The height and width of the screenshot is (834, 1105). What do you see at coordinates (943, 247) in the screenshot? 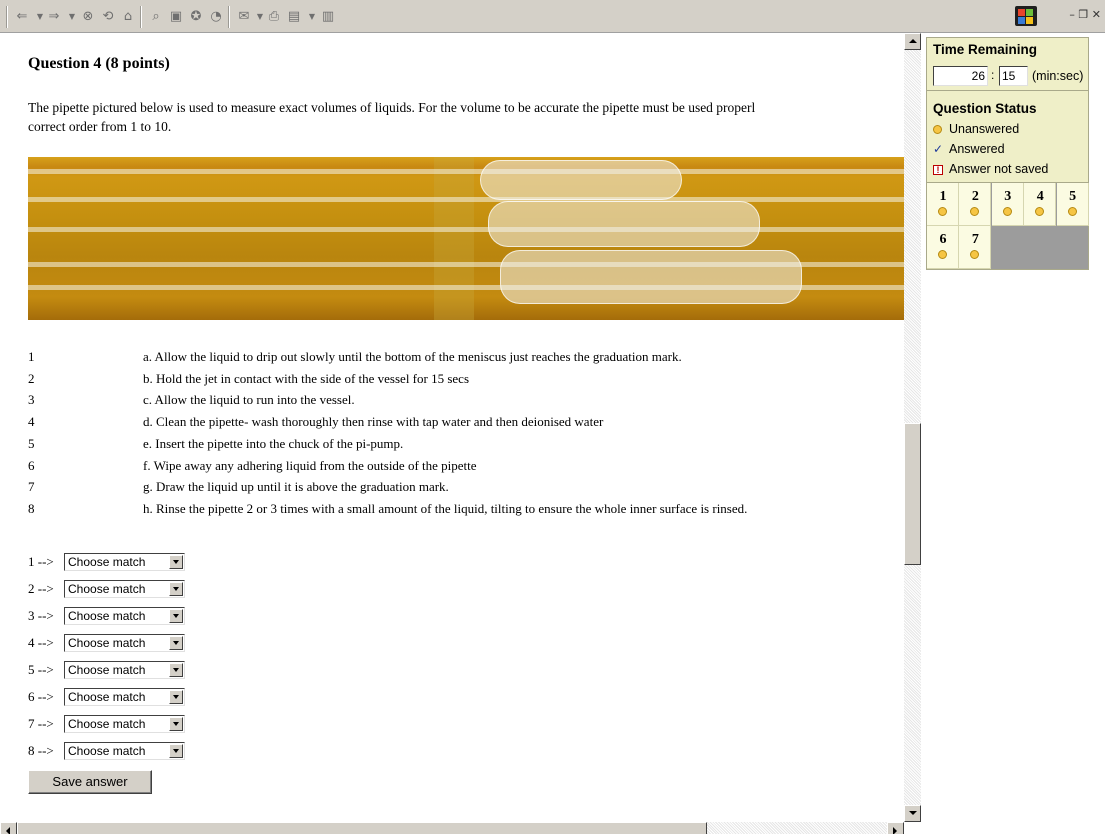
I see `question-nav-item: 6` at bounding box center [943, 247].